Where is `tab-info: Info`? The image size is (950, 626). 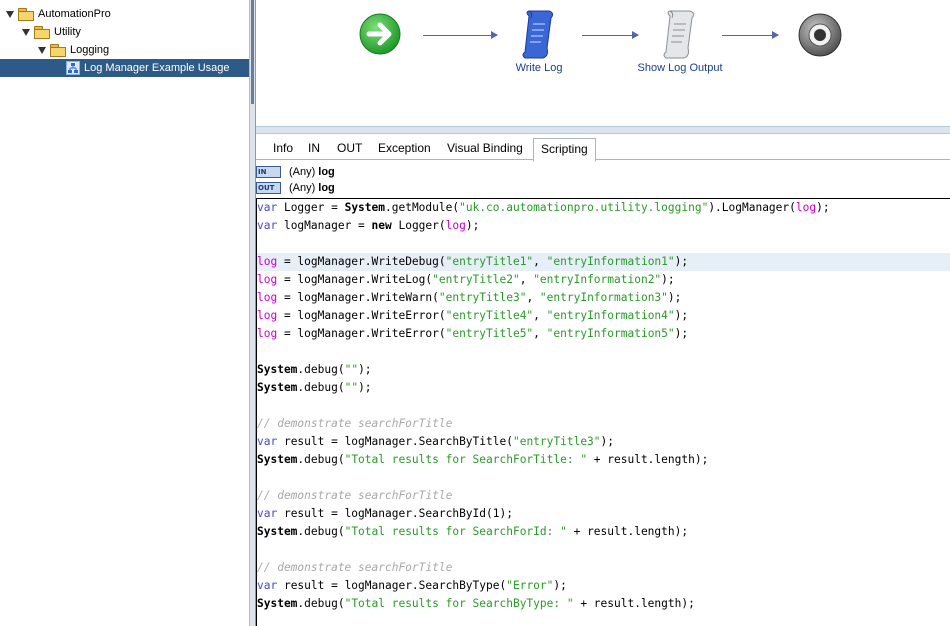
tab-info: Info is located at coordinates (283, 148).